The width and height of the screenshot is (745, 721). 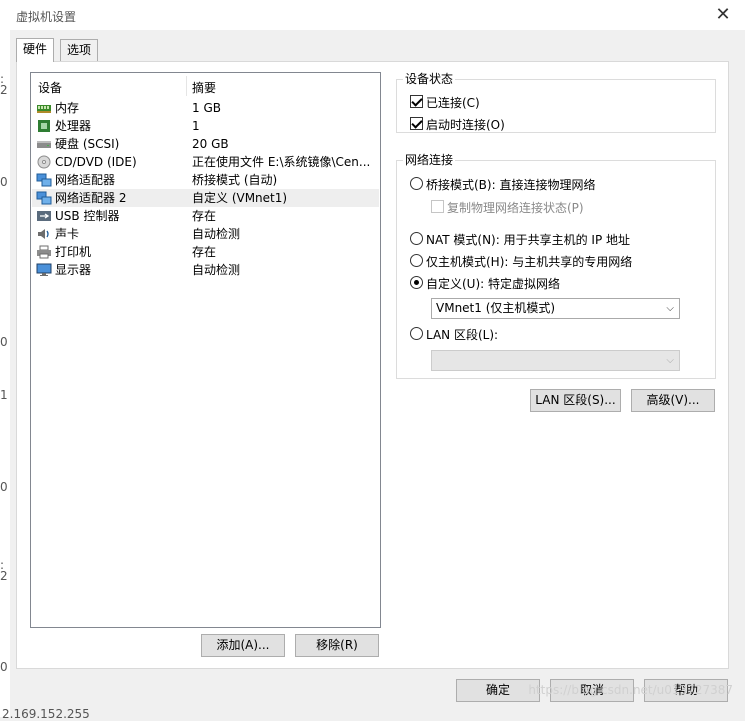 What do you see at coordinates (67, 108) in the screenshot?
I see `device-name: 内存` at bounding box center [67, 108].